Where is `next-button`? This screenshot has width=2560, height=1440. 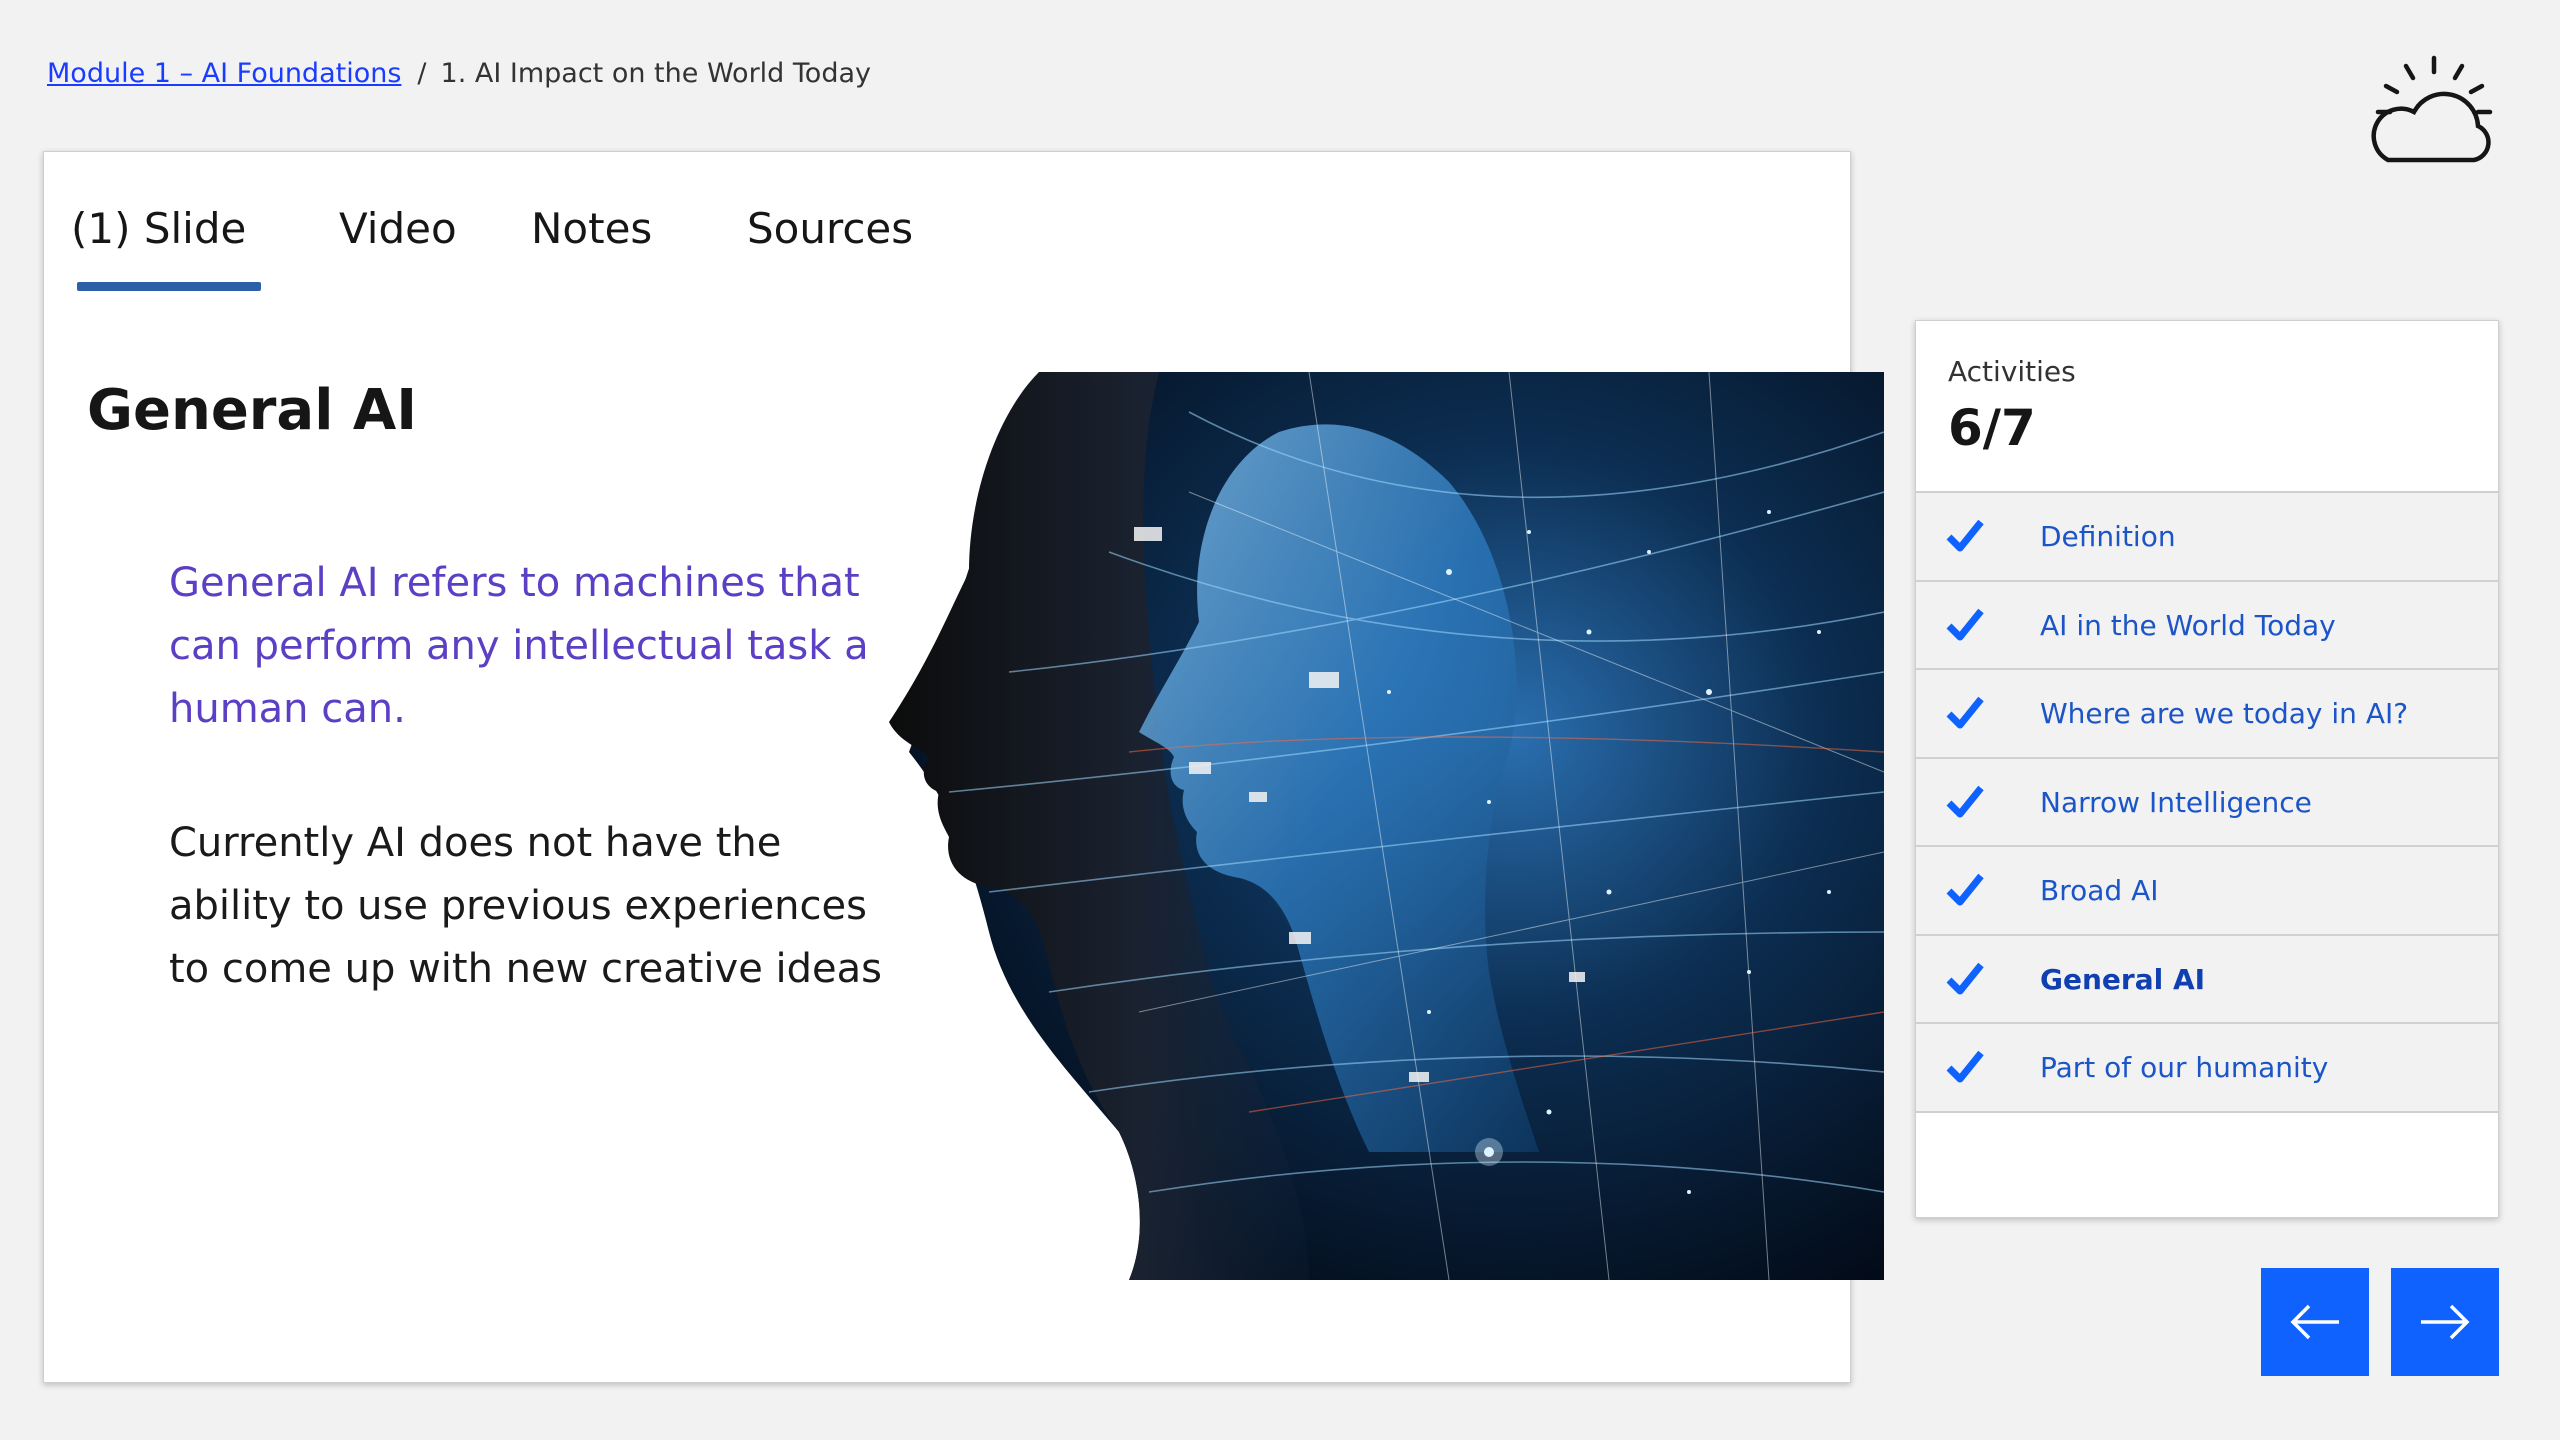 next-button is located at coordinates (2445, 1322).